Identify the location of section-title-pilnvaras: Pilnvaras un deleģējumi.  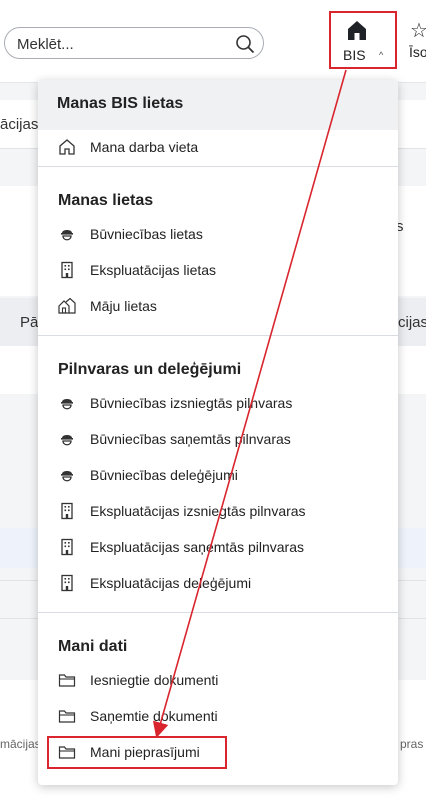
(150, 369).